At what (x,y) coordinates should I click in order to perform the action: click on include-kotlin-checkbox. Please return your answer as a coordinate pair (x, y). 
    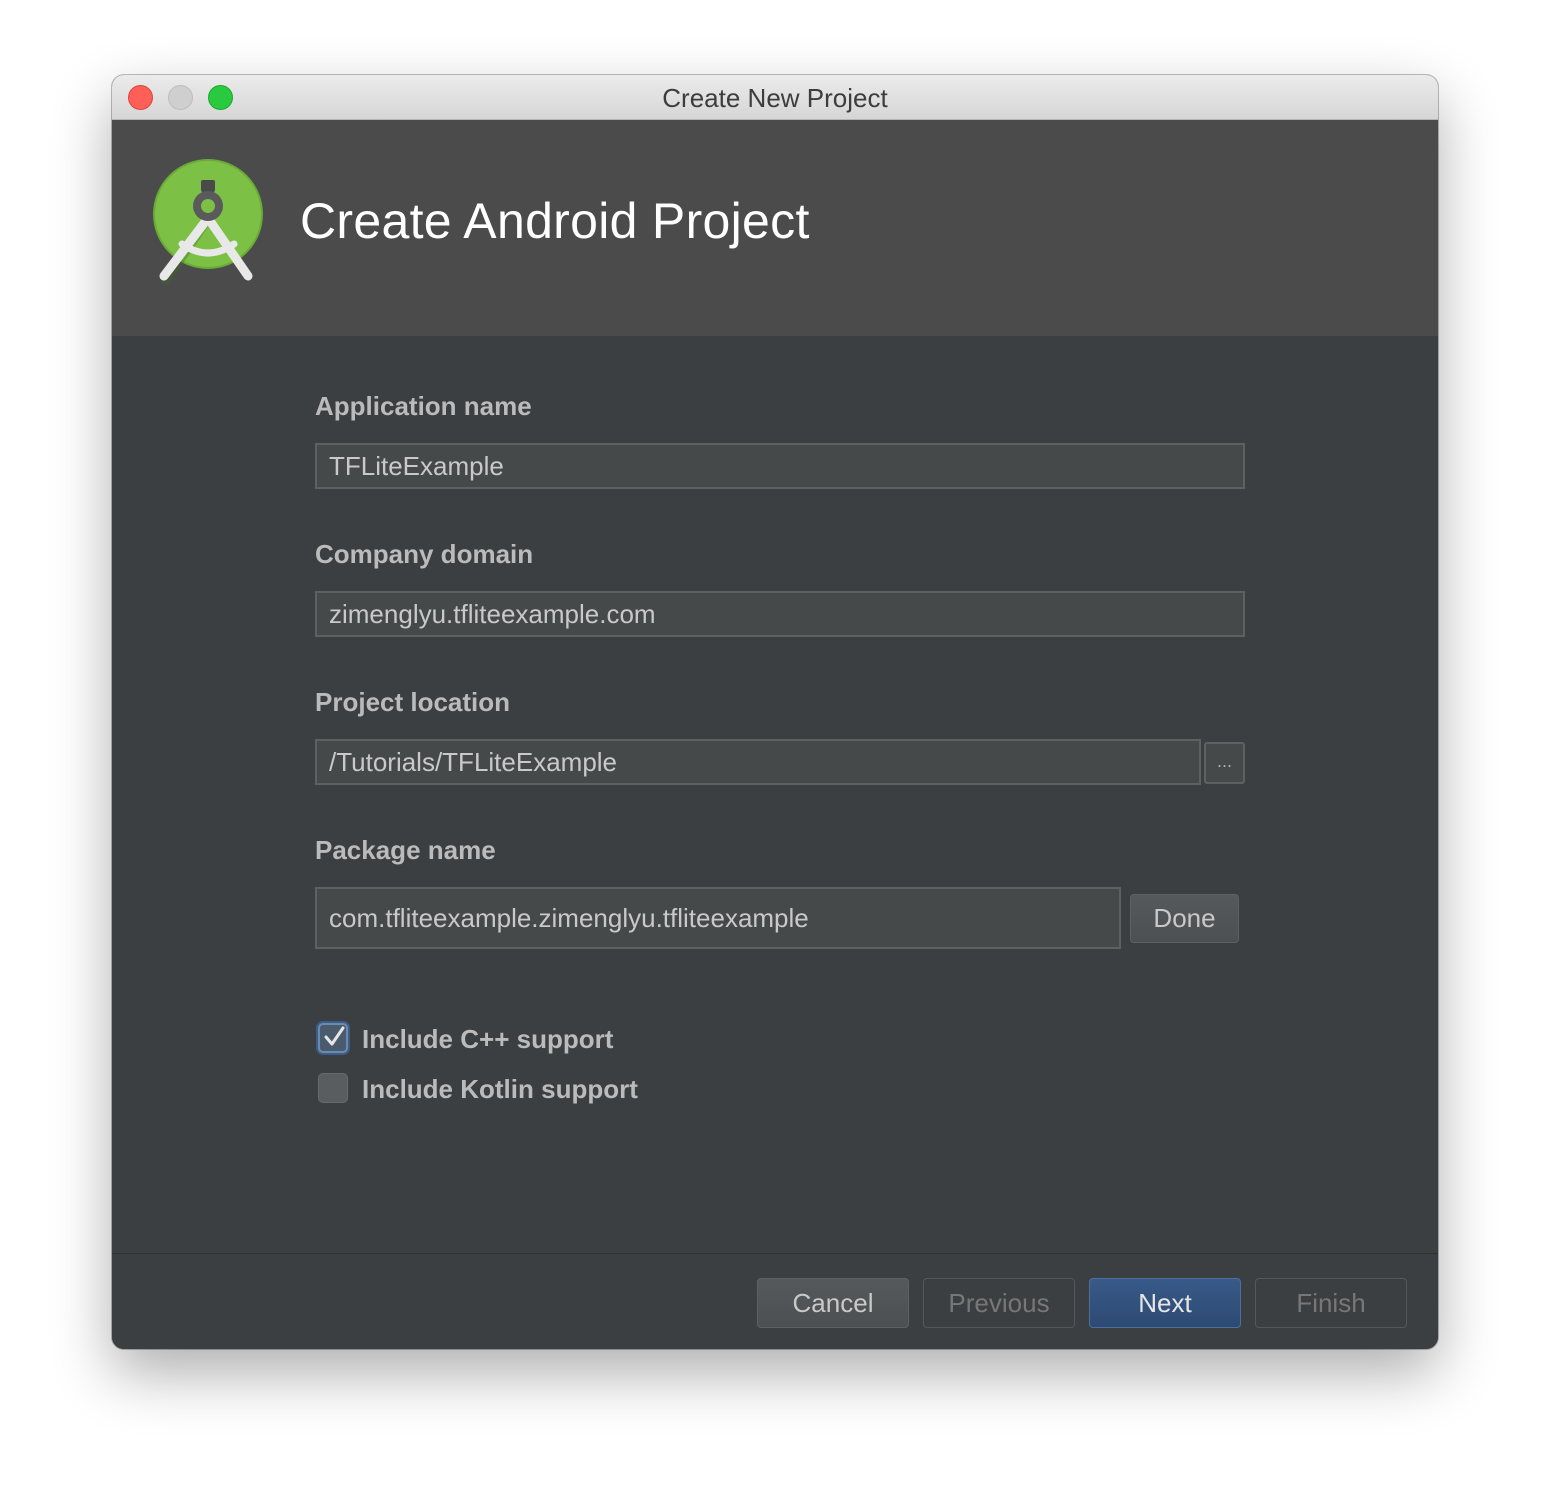
    Looking at the image, I should click on (333, 1088).